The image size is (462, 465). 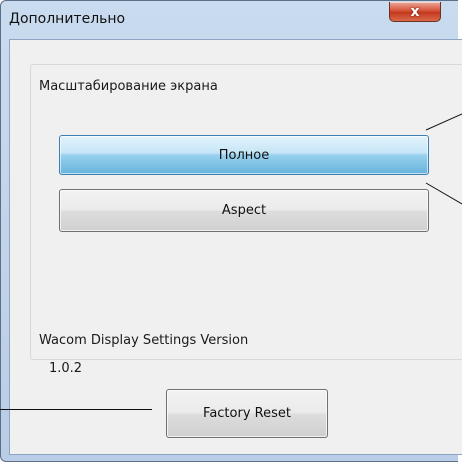 I want to click on factory-reset-button: Factory Reset, so click(x=247, y=413).